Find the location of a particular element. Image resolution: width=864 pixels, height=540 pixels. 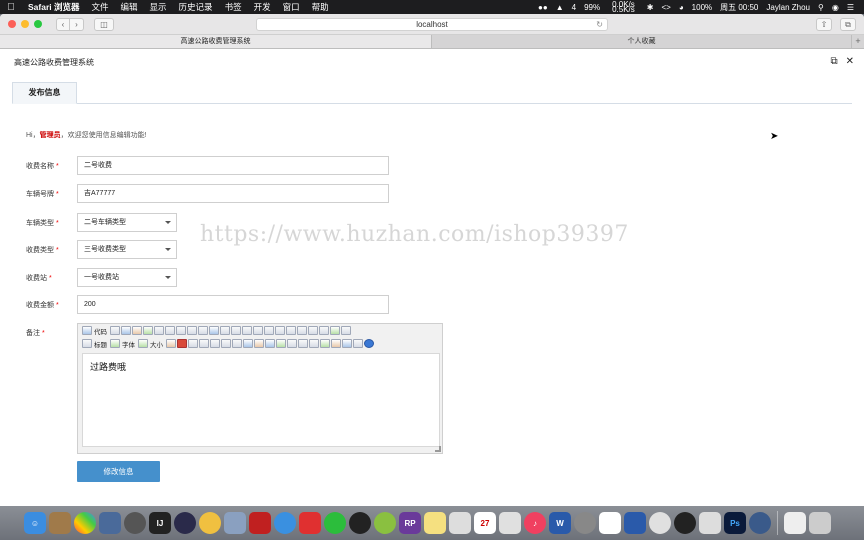

title-button-label: 标题 is located at coordinates (100, 344).